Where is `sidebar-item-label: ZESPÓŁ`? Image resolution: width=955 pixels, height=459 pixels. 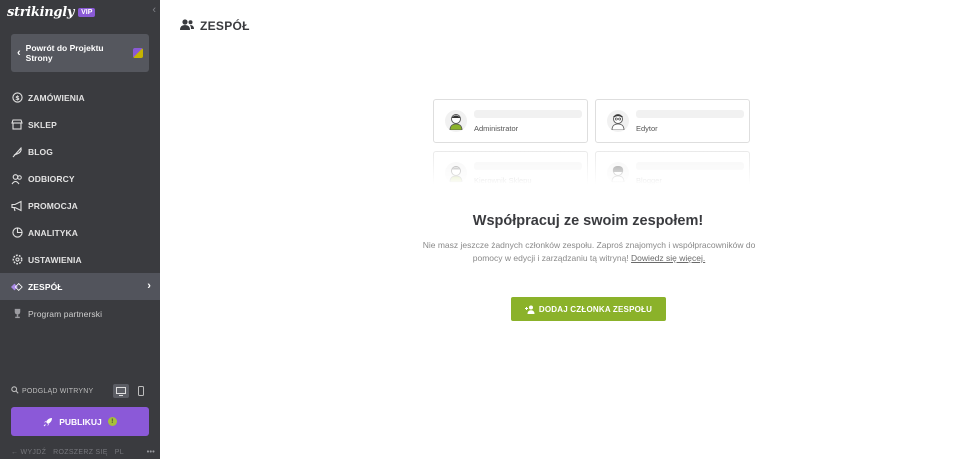
sidebar-item-label: ZESPÓŁ is located at coordinates (45, 286).